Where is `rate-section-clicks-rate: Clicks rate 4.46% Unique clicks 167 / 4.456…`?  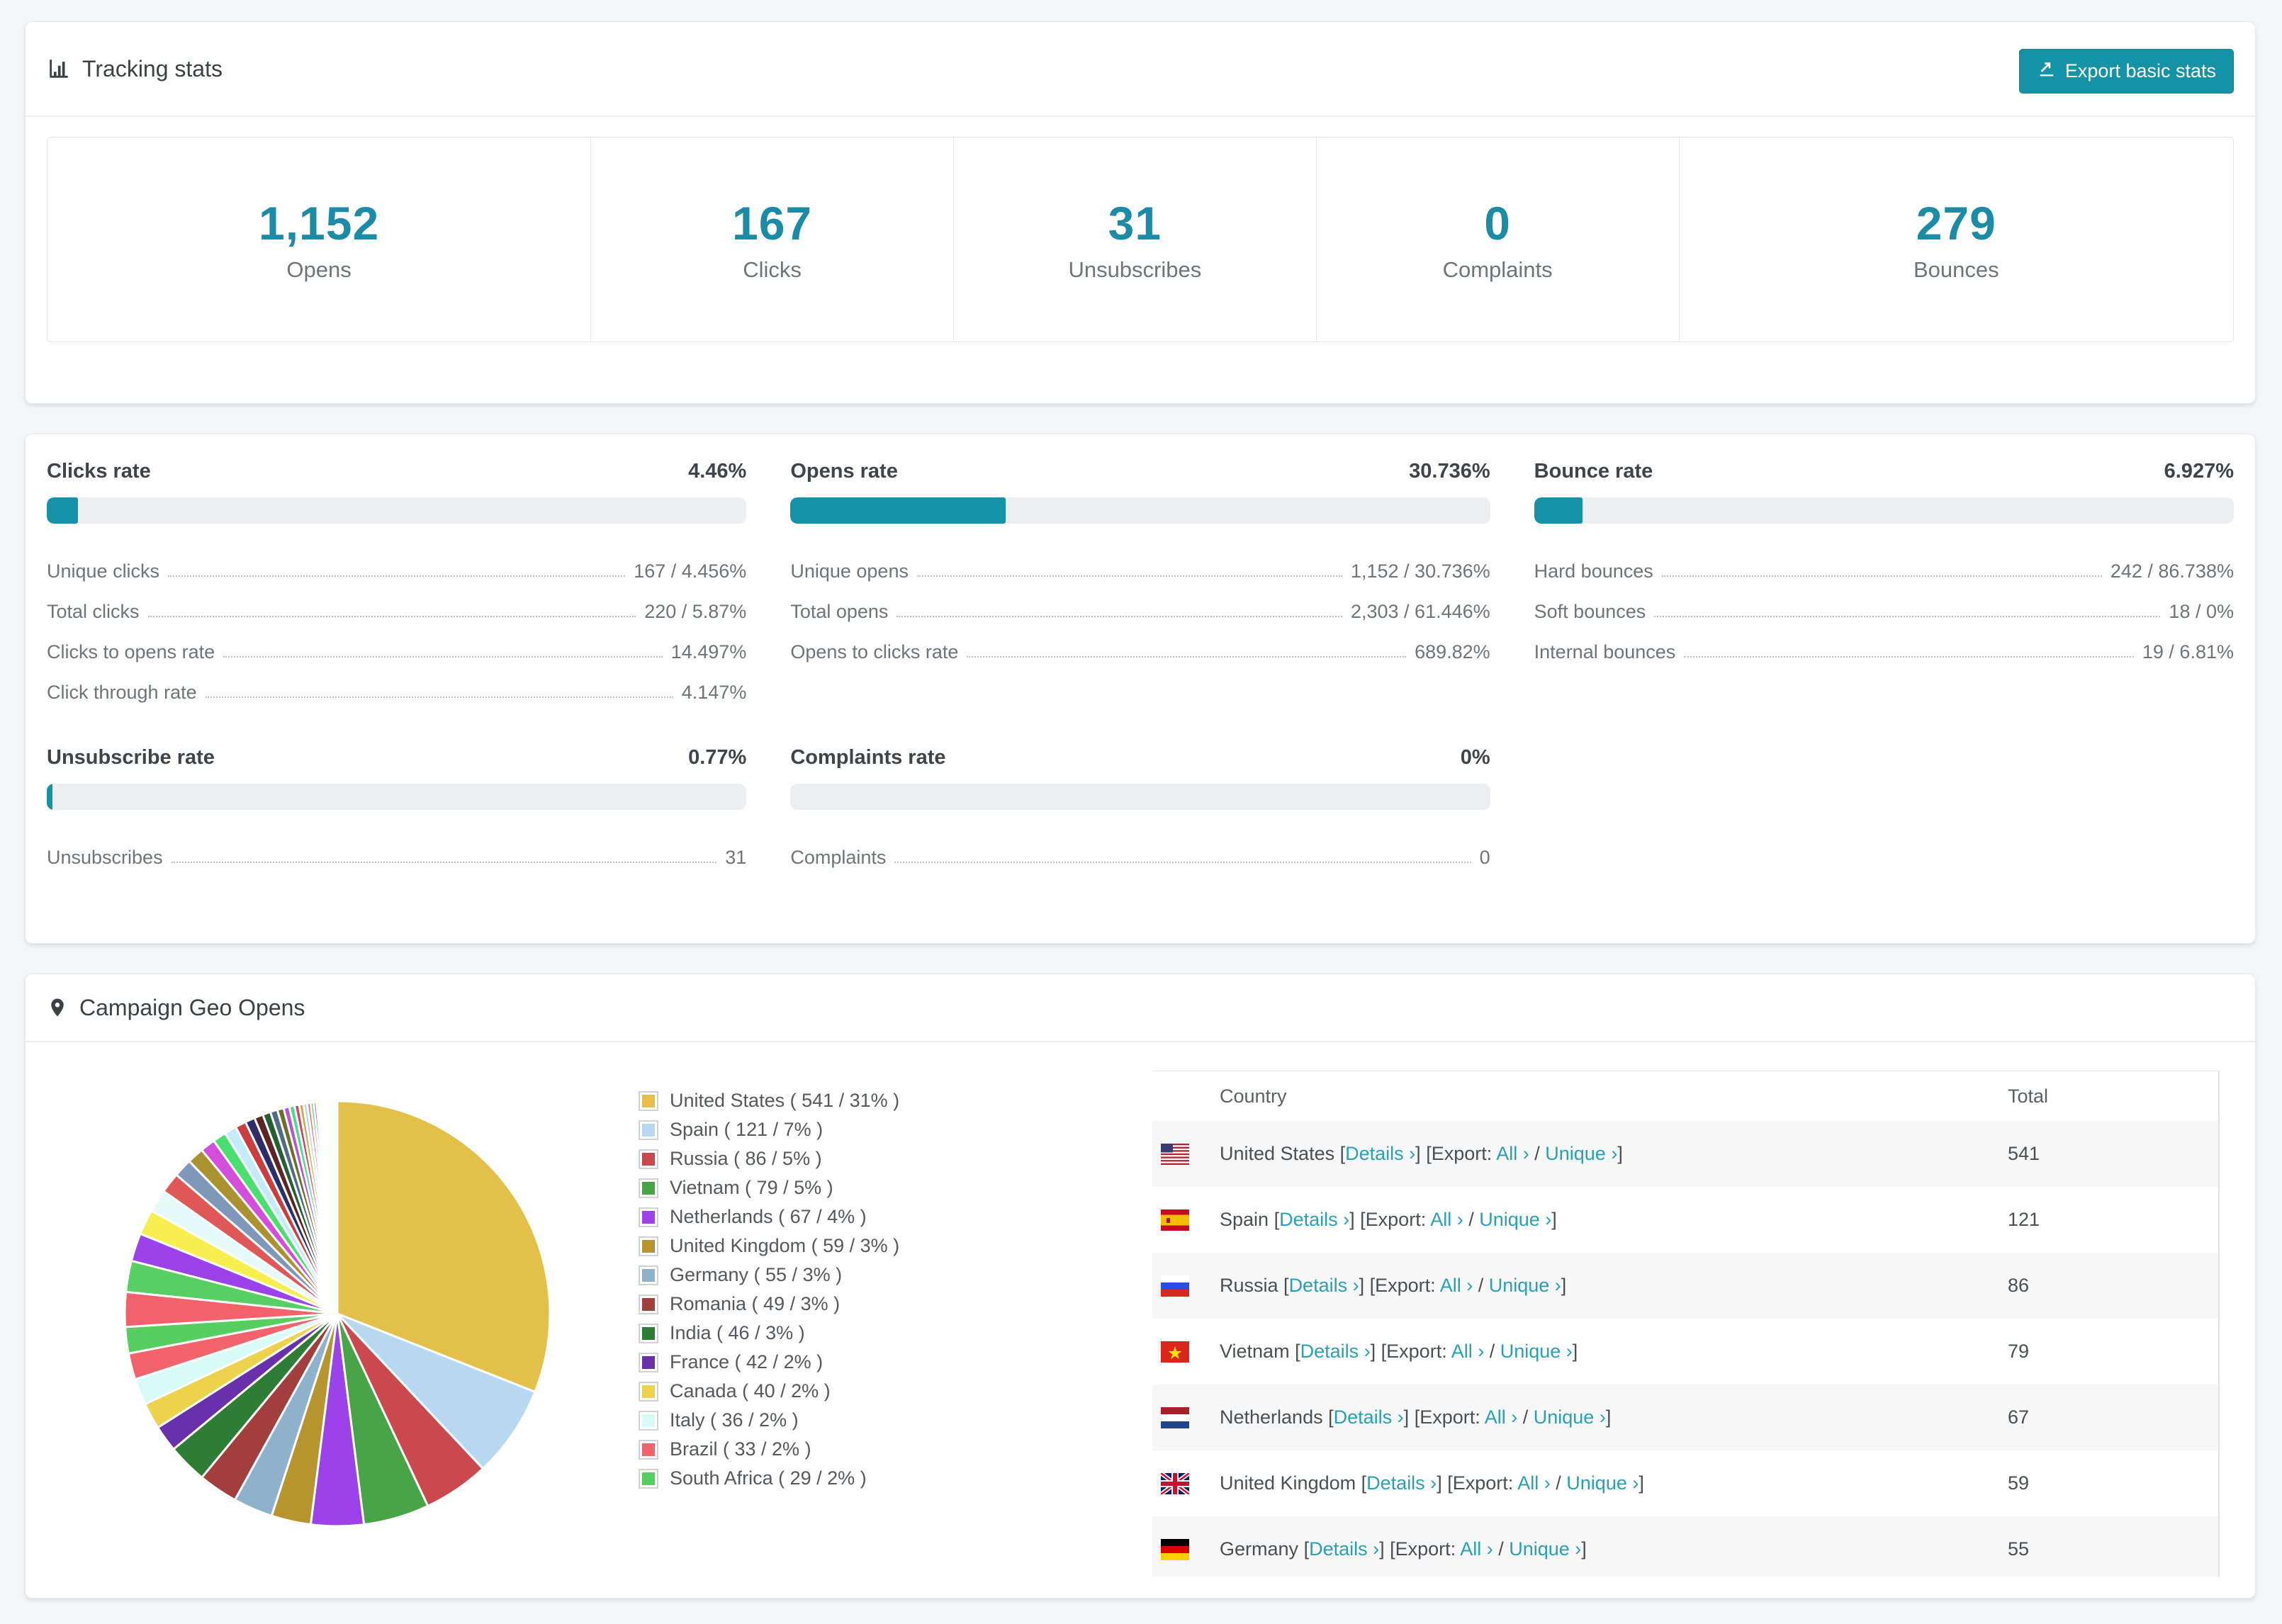 rate-section-clicks-rate: Clicks rate 4.46% Unique clicks 167 / 4.456… is located at coordinates (397, 583).